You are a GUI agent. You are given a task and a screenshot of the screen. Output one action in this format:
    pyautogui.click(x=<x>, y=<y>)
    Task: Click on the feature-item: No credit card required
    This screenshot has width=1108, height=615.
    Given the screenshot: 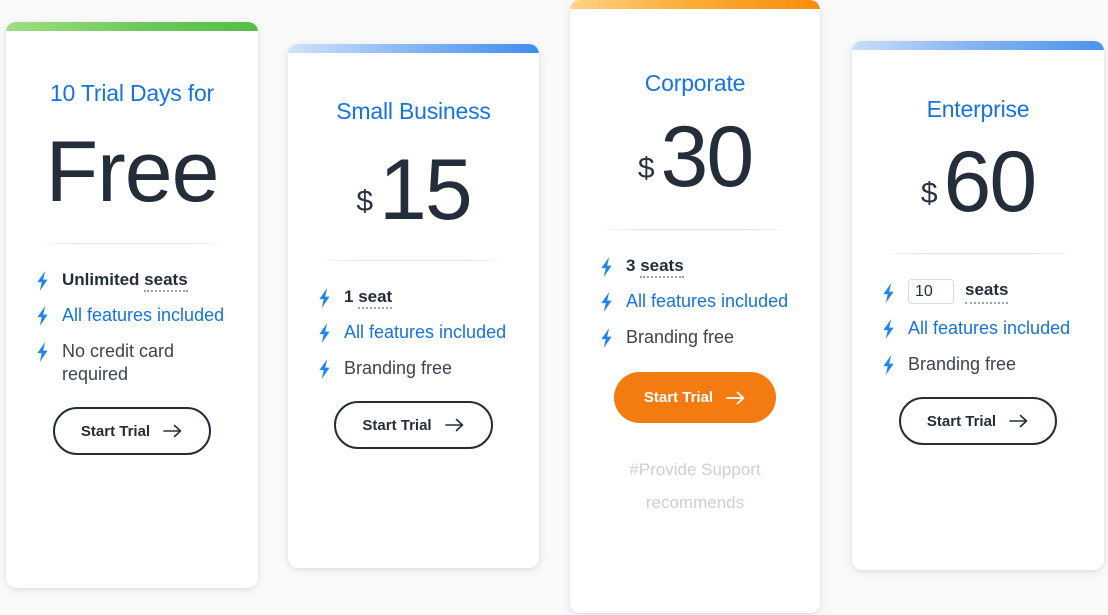 What is the action you would take?
    pyautogui.click(x=132, y=363)
    